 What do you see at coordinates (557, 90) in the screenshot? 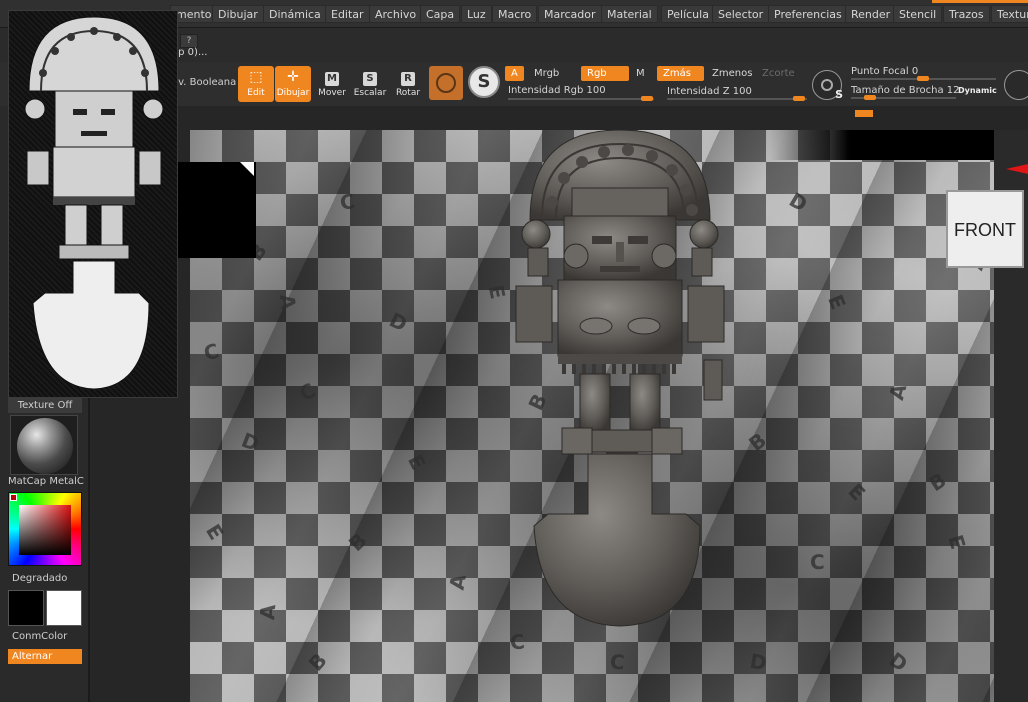
I see `rgb-intensity-slider: Intensidad Rgb 100` at bounding box center [557, 90].